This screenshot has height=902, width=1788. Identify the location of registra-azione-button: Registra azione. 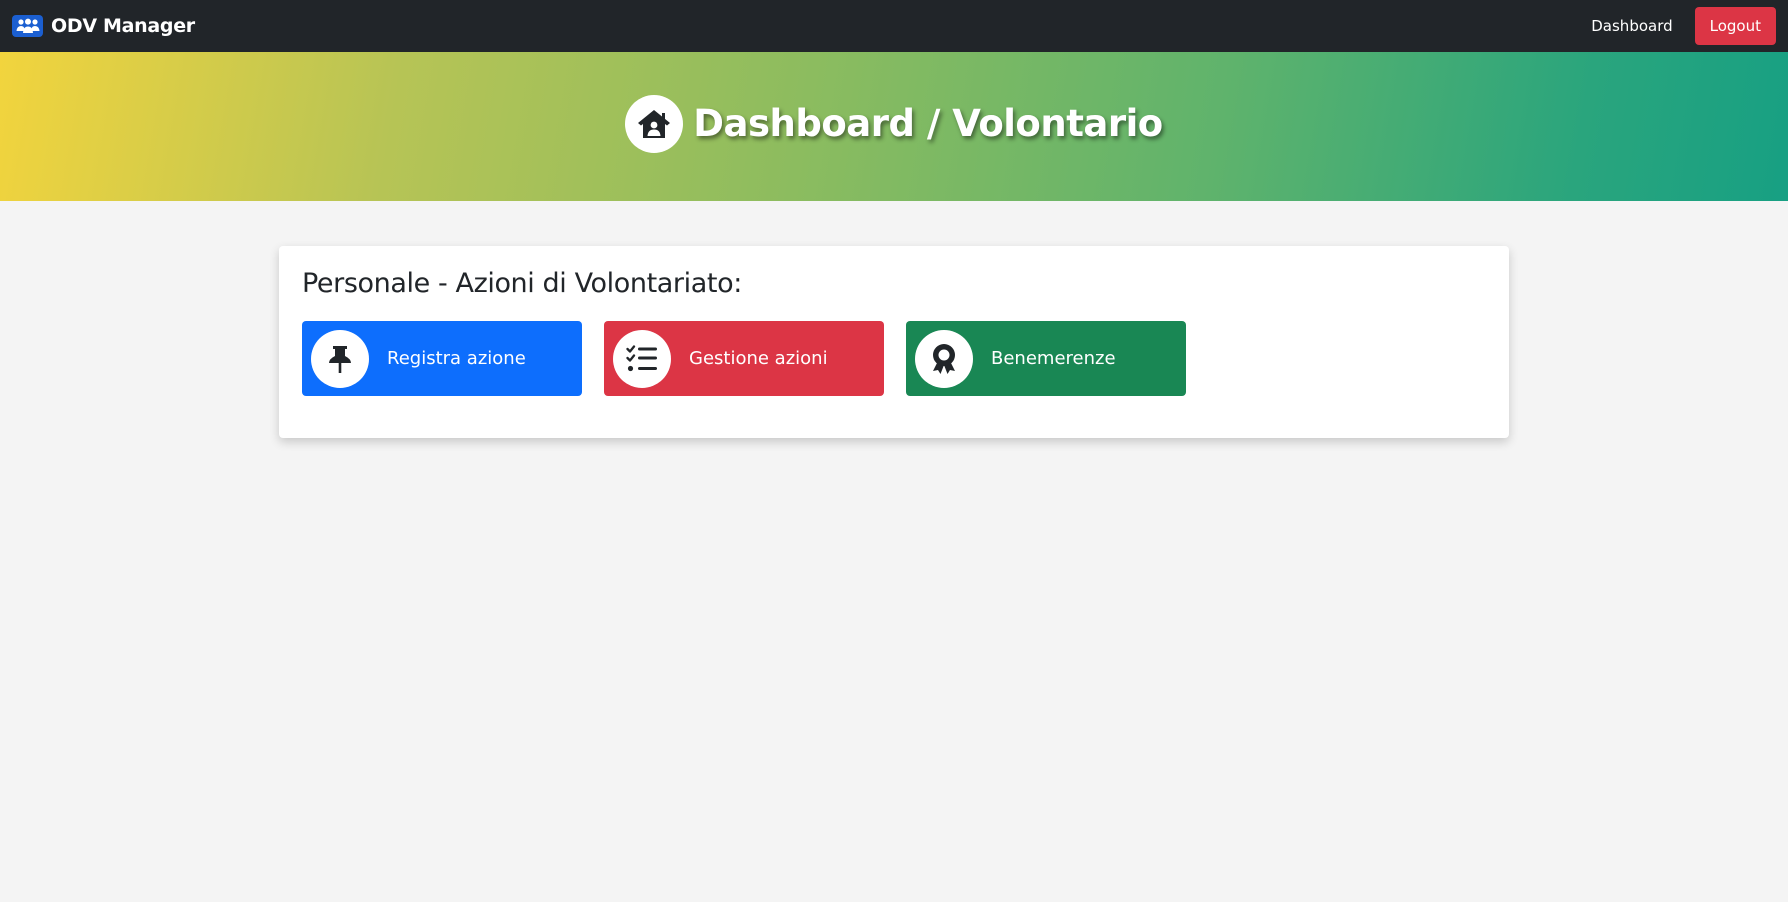
(442, 358).